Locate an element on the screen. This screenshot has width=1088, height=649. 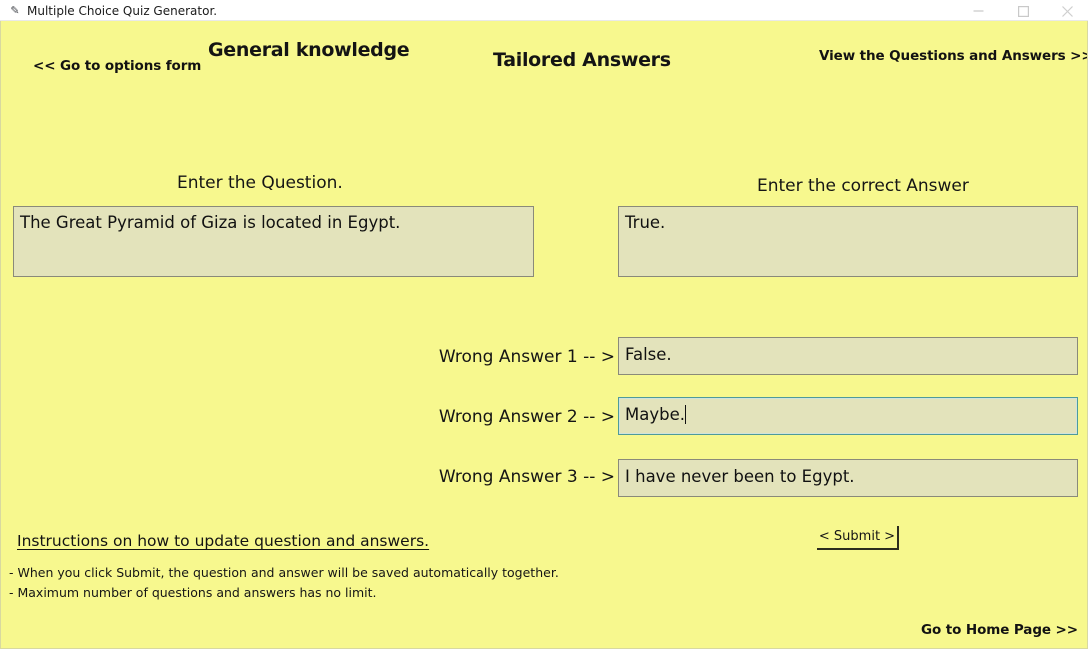
title-bar: ✎ Multiple Choice Quiz Generator. is located at coordinates (544, 10).